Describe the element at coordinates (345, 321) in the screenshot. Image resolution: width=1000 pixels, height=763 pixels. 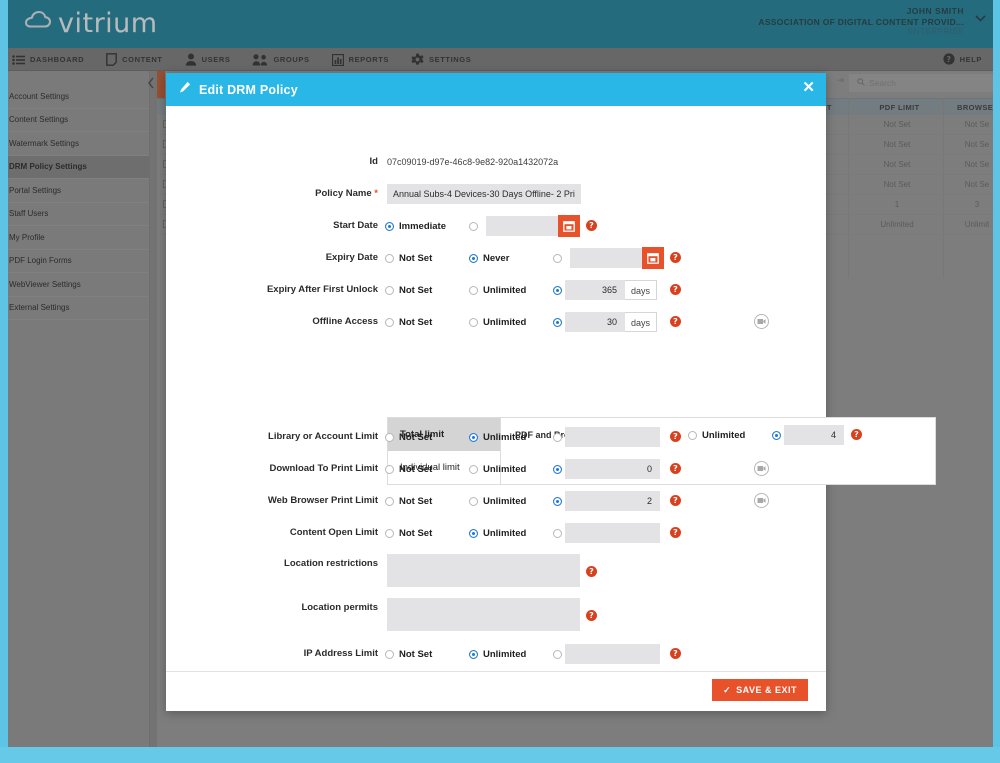
I see `field-label-offline-access: Offline Access` at that location.